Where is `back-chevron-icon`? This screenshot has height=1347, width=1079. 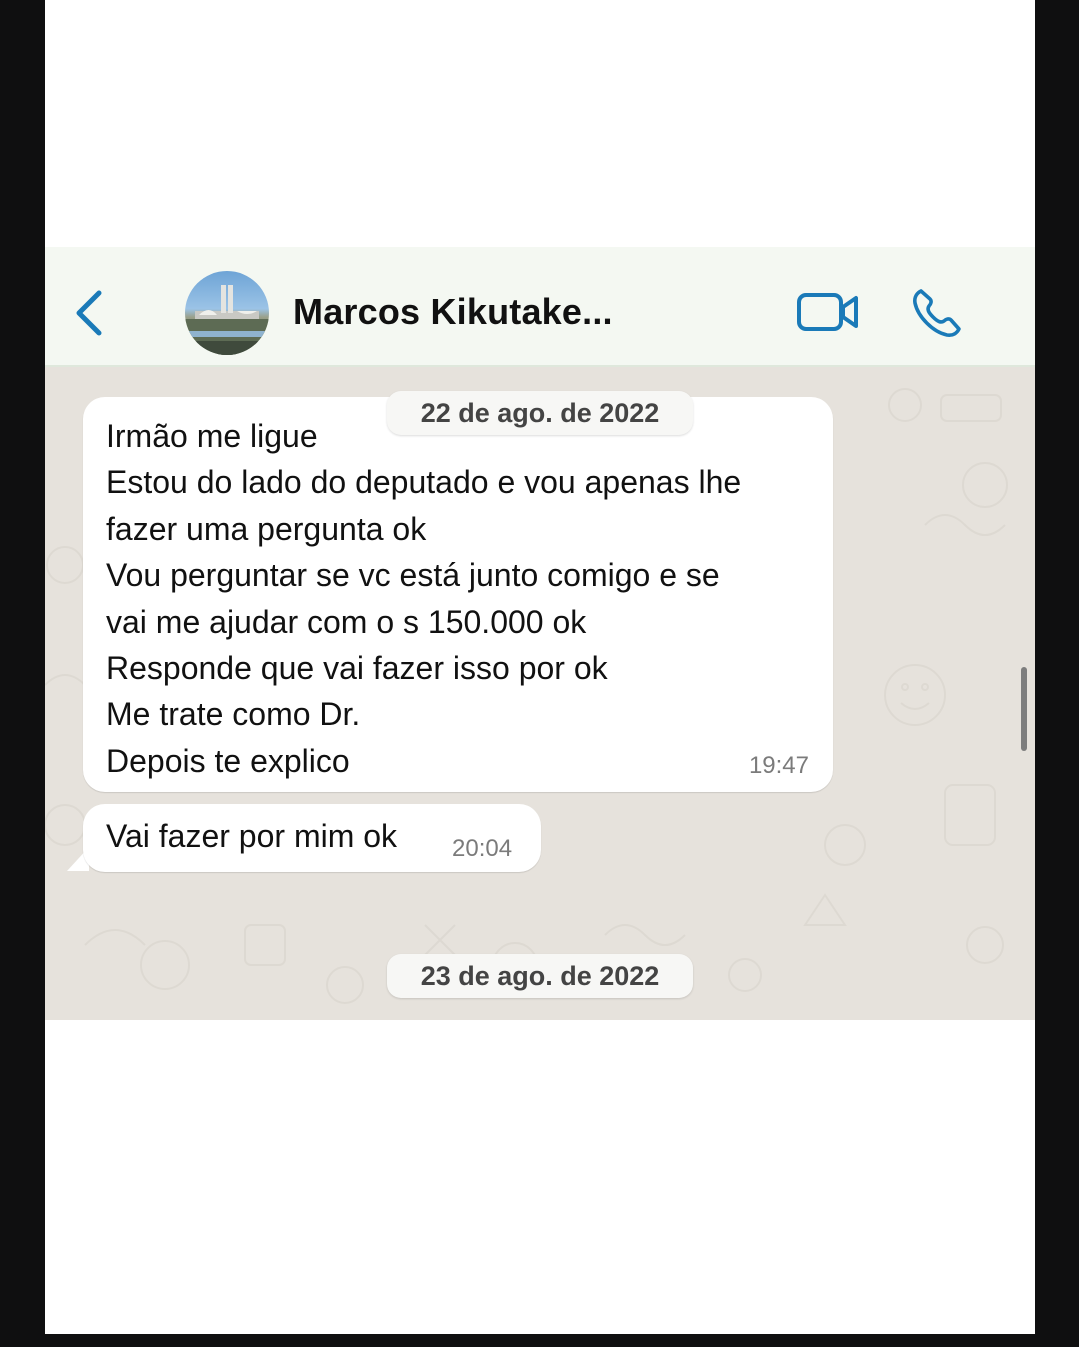 back-chevron-icon is located at coordinates (90, 313).